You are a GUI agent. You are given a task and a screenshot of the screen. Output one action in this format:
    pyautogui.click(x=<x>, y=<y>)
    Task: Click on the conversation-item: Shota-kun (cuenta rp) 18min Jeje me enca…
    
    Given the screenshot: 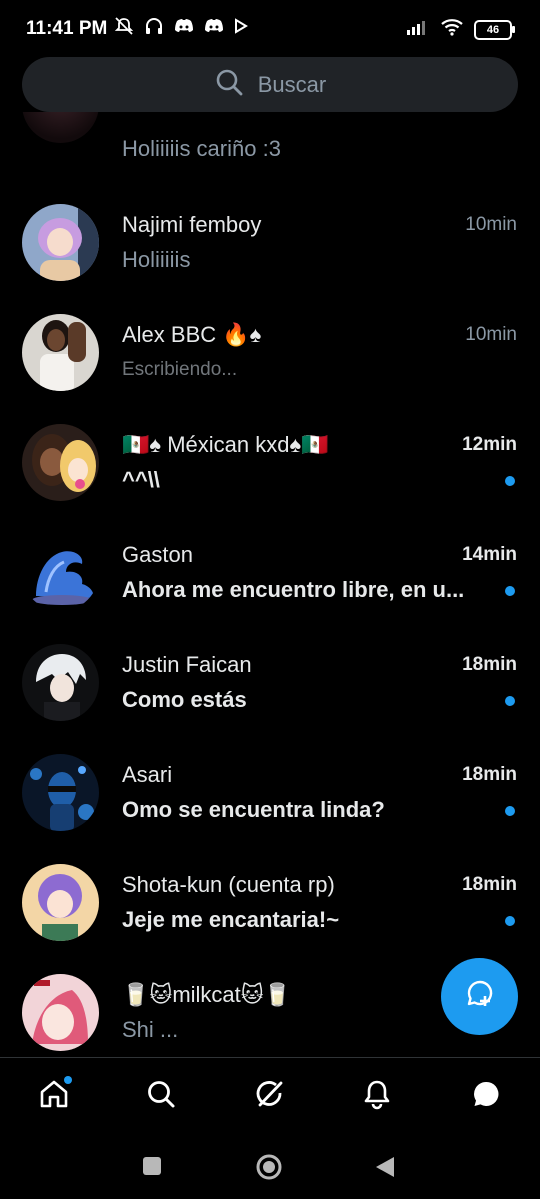 What is the action you would take?
    pyautogui.click(x=270, y=917)
    